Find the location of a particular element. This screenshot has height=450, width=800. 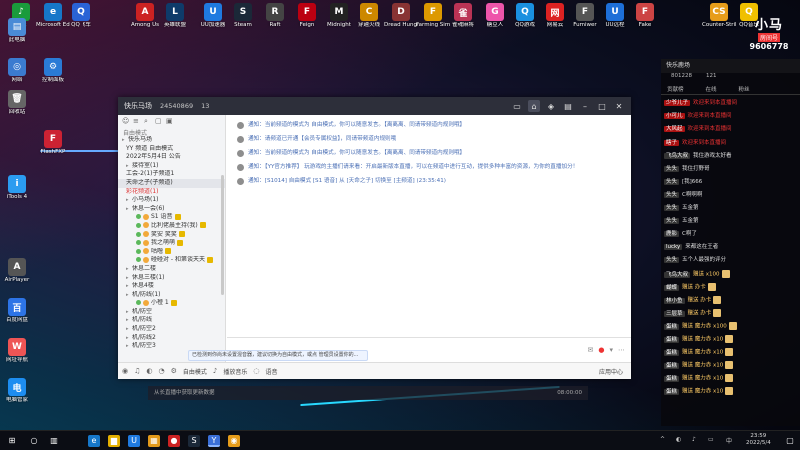

desktop-icon: ◎ 网络 is located at coordinates (17, 71).